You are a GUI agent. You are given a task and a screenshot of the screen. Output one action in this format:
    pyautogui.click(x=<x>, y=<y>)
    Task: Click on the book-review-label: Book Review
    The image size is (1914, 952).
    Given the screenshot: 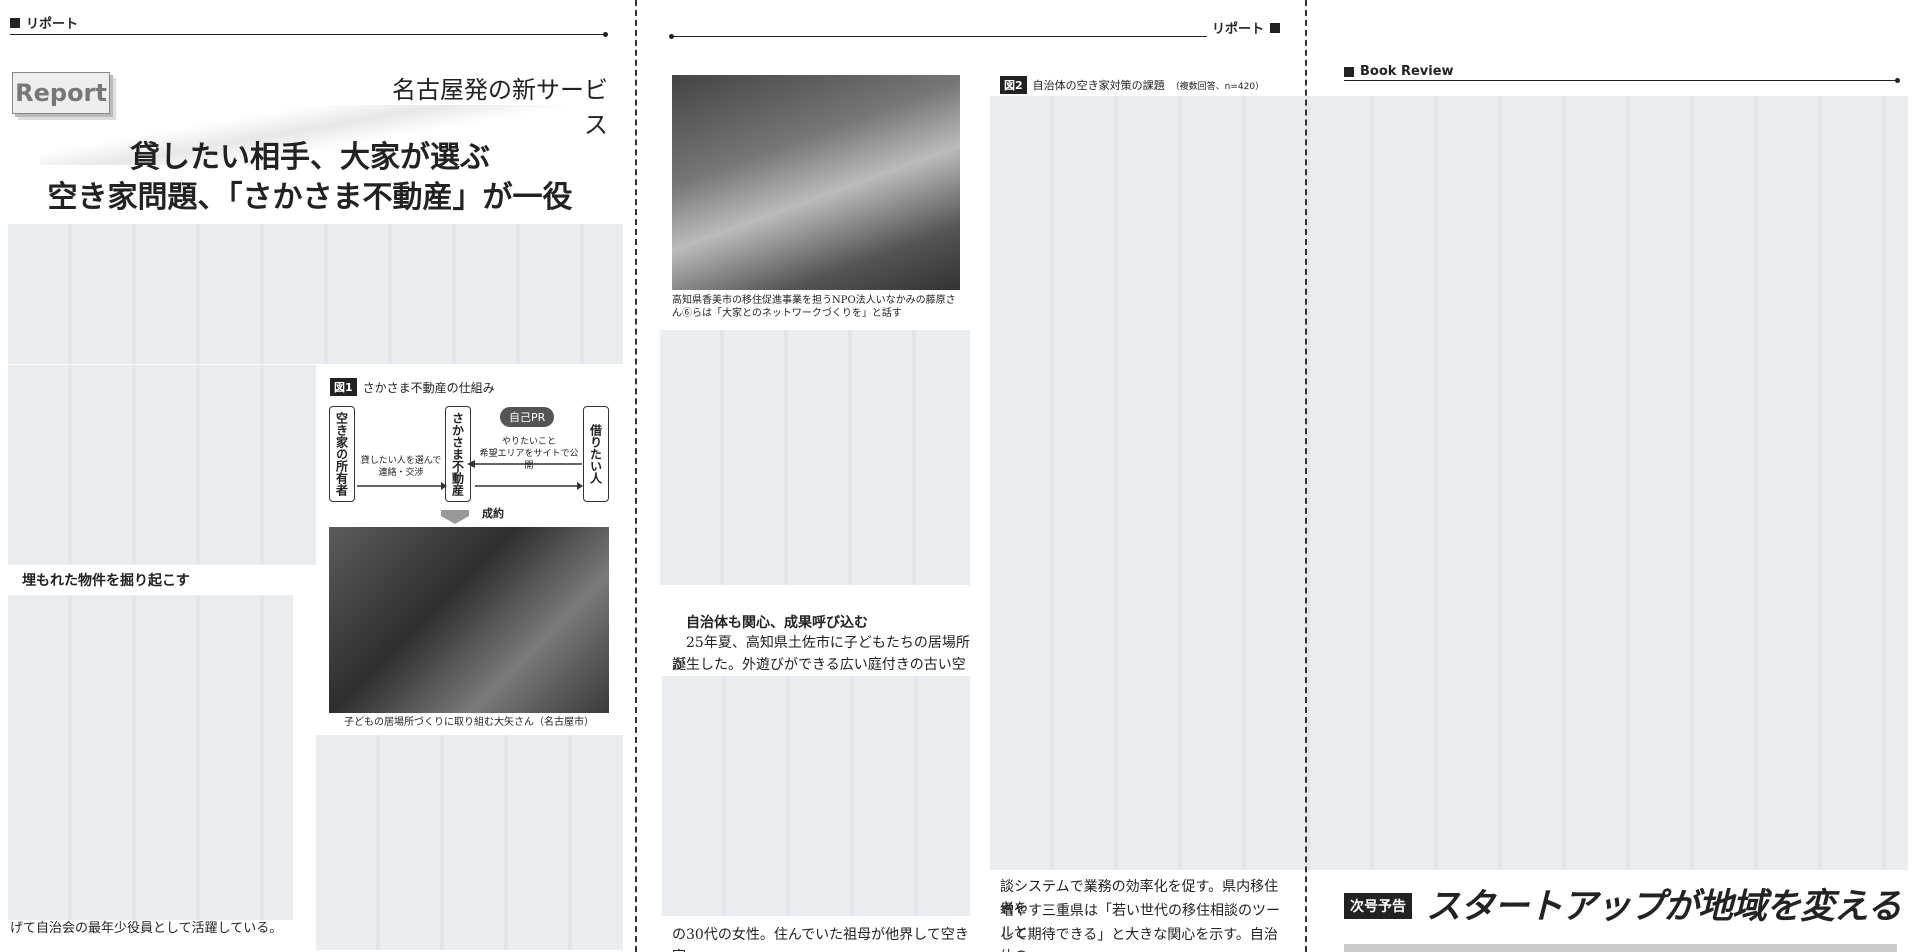 What is the action you would take?
    pyautogui.click(x=1407, y=71)
    